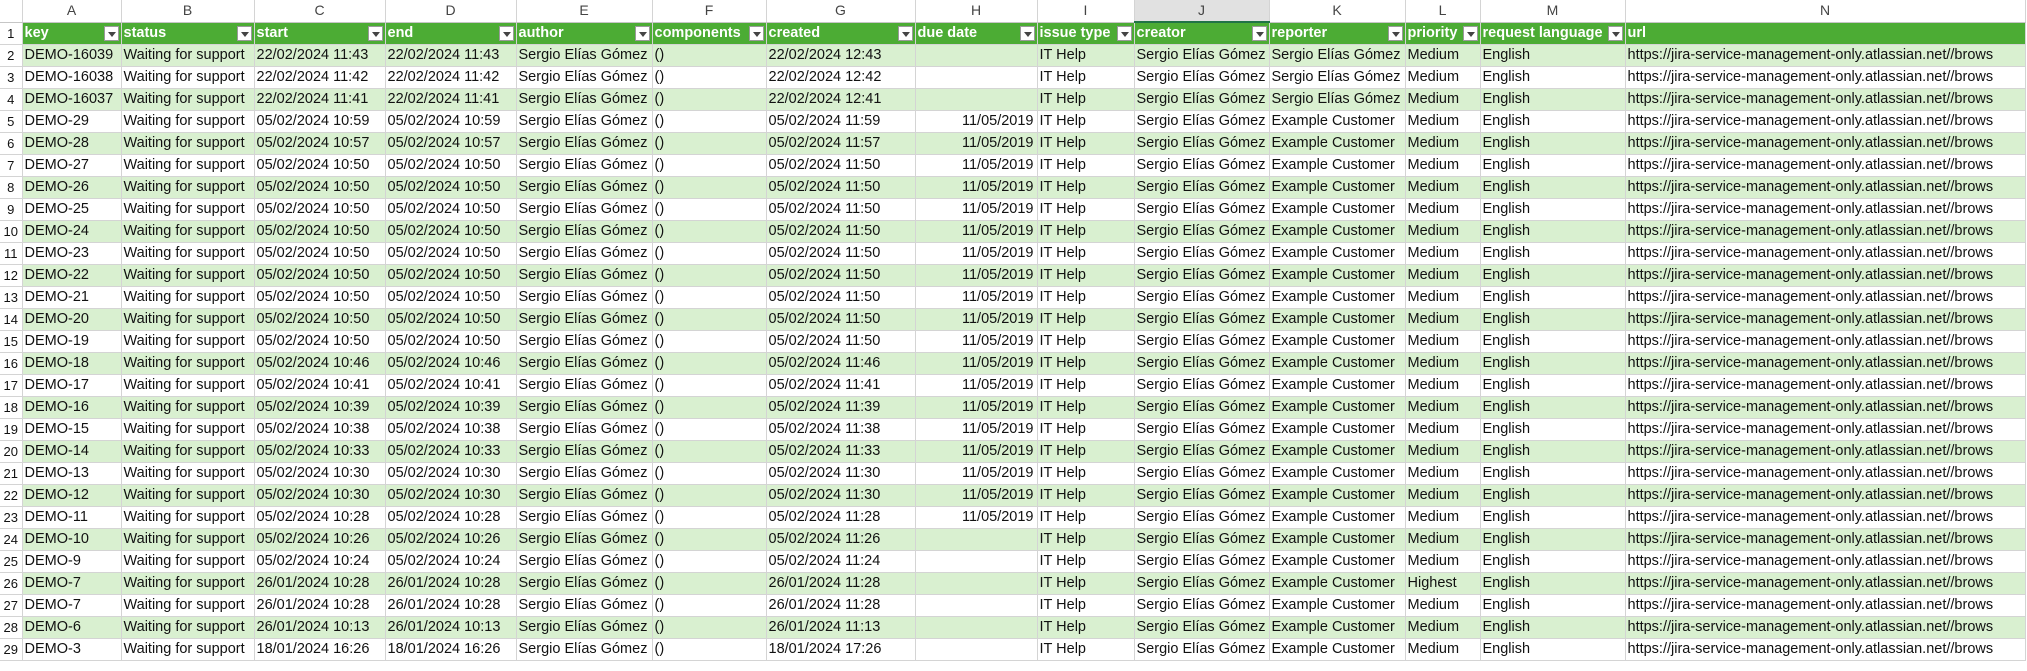  Describe the element at coordinates (841, 451) in the screenshot. I see `cell-created: 05/02/2024 11:33` at that location.